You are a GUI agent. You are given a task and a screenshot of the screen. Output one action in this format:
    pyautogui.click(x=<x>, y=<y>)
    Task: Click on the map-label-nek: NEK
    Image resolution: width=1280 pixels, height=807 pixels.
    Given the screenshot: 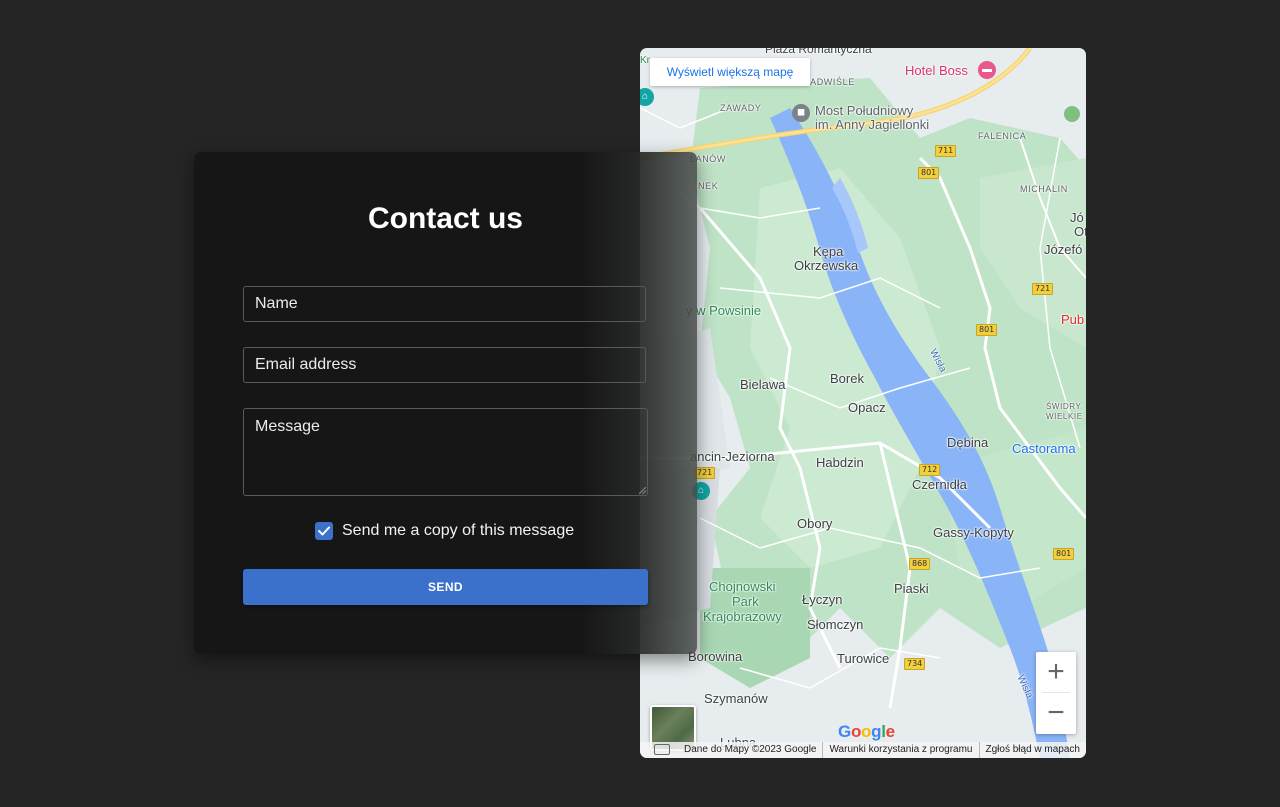 What is the action you would take?
    pyautogui.click(x=708, y=186)
    